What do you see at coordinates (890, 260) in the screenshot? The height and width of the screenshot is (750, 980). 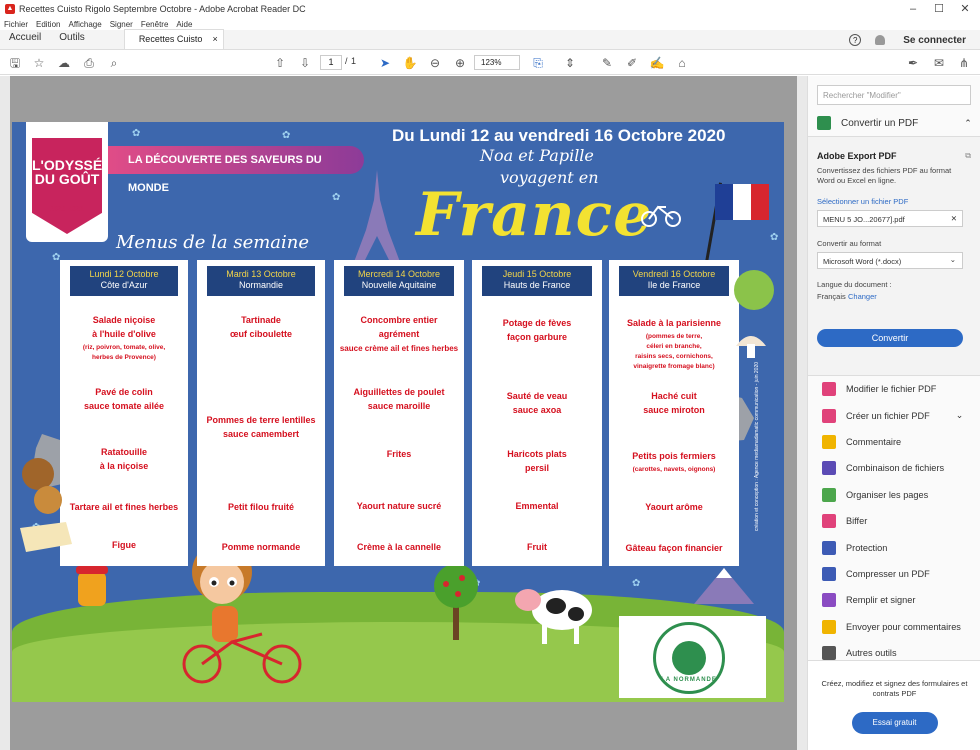 I see `format-select: Microsoft Word (*.docx) ⌄` at bounding box center [890, 260].